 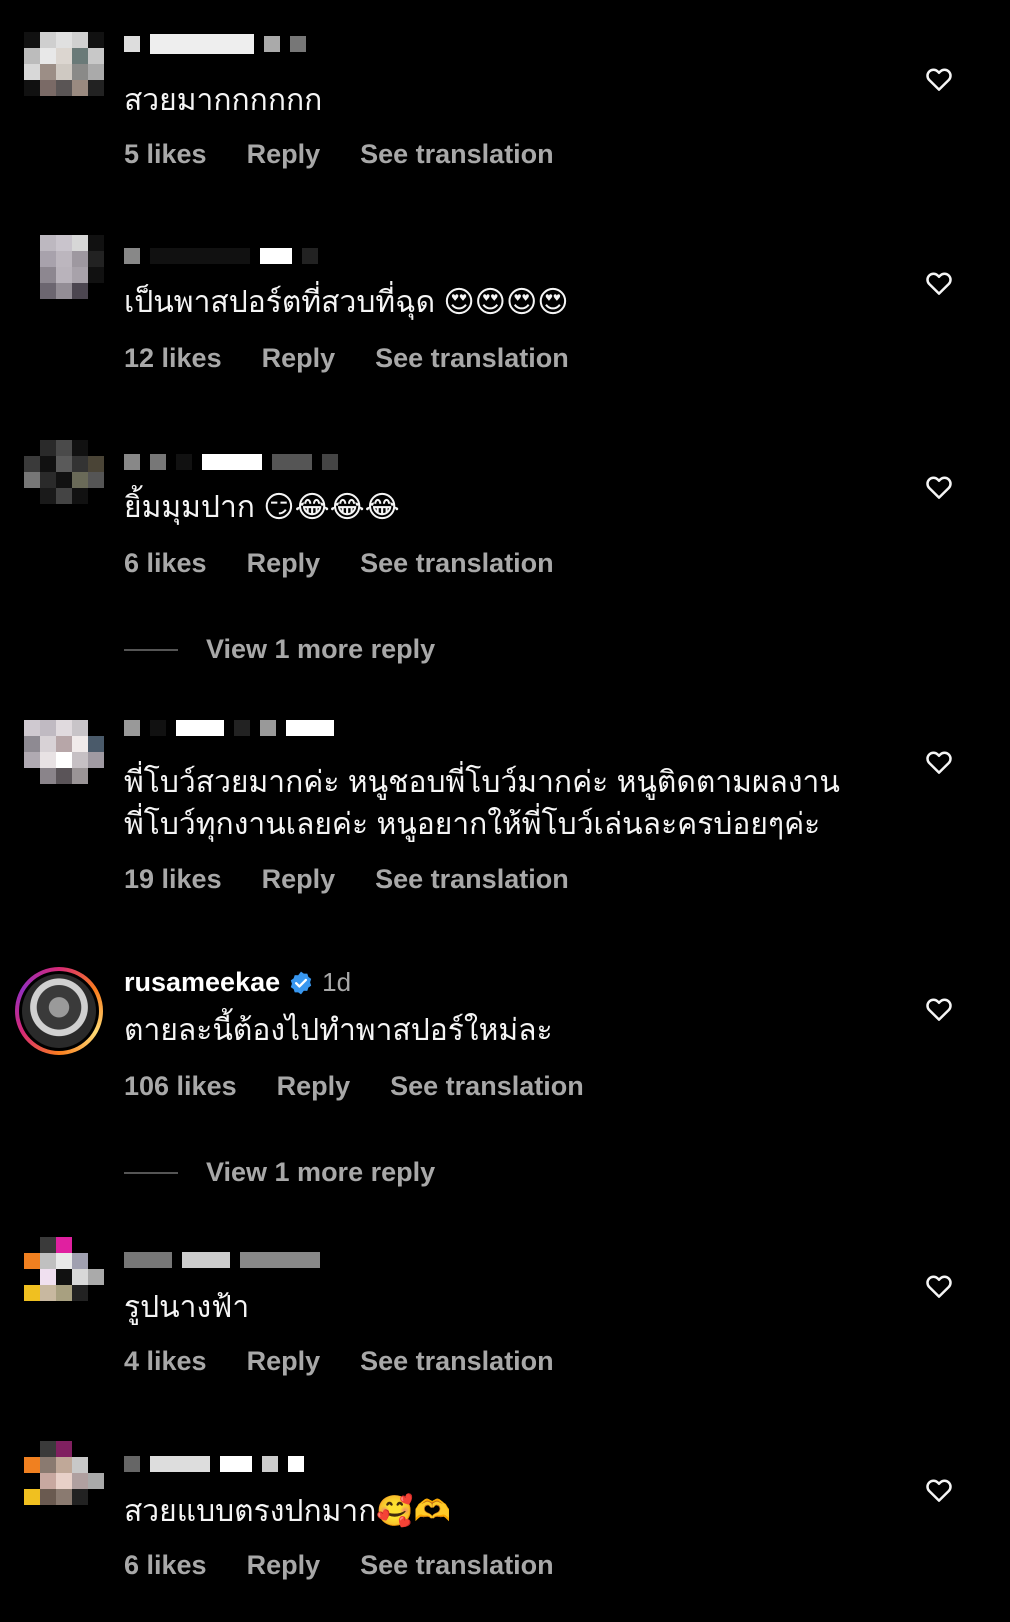 I want to click on likes-count: 106 likes, so click(x=180, y=1086).